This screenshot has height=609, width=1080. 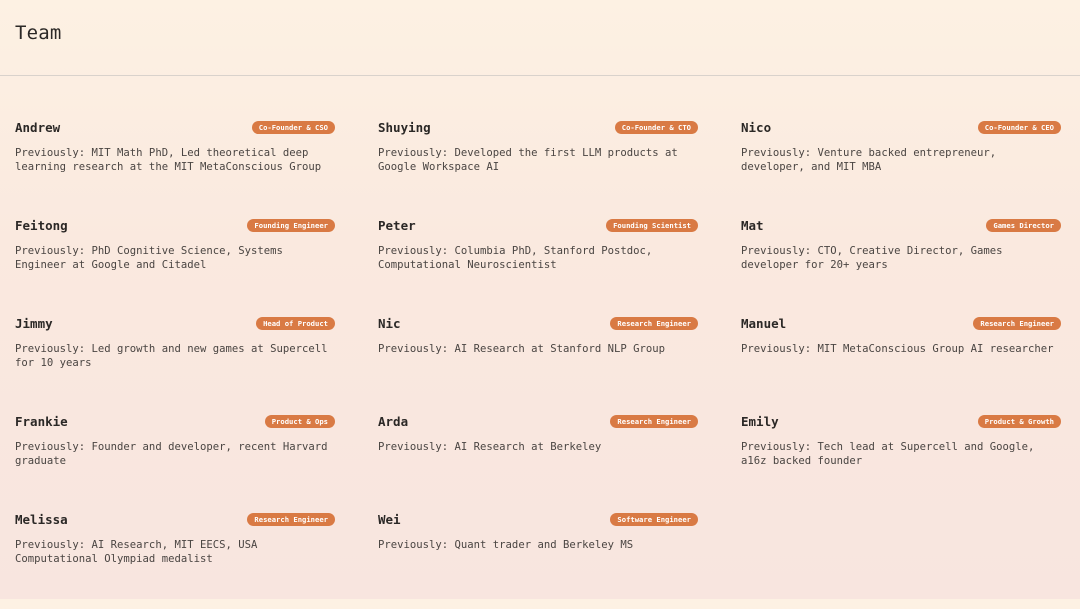 I want to click on card-header: Frankie Product & Ops, so click(x=175, y=421).